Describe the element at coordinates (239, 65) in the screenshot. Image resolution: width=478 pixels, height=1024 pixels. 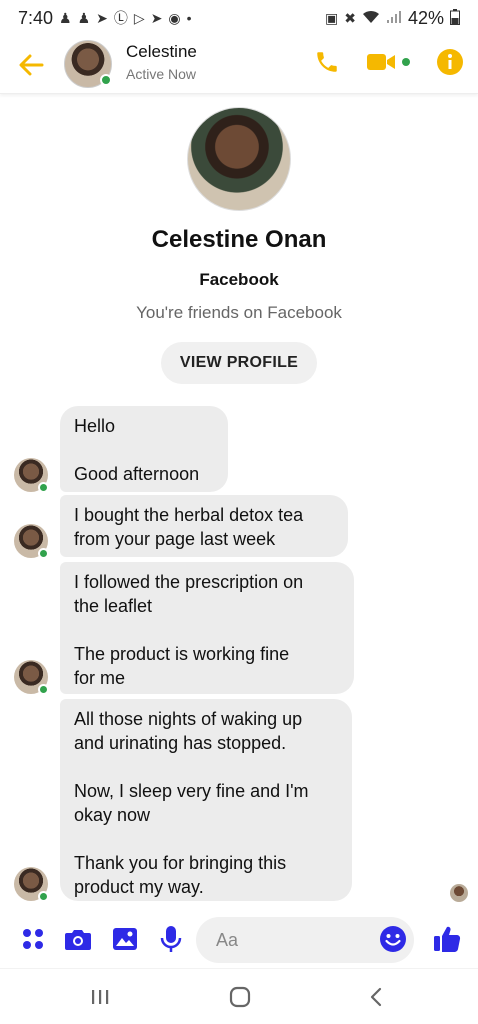
I see `chat-header: Celestine Active Now` at that location.